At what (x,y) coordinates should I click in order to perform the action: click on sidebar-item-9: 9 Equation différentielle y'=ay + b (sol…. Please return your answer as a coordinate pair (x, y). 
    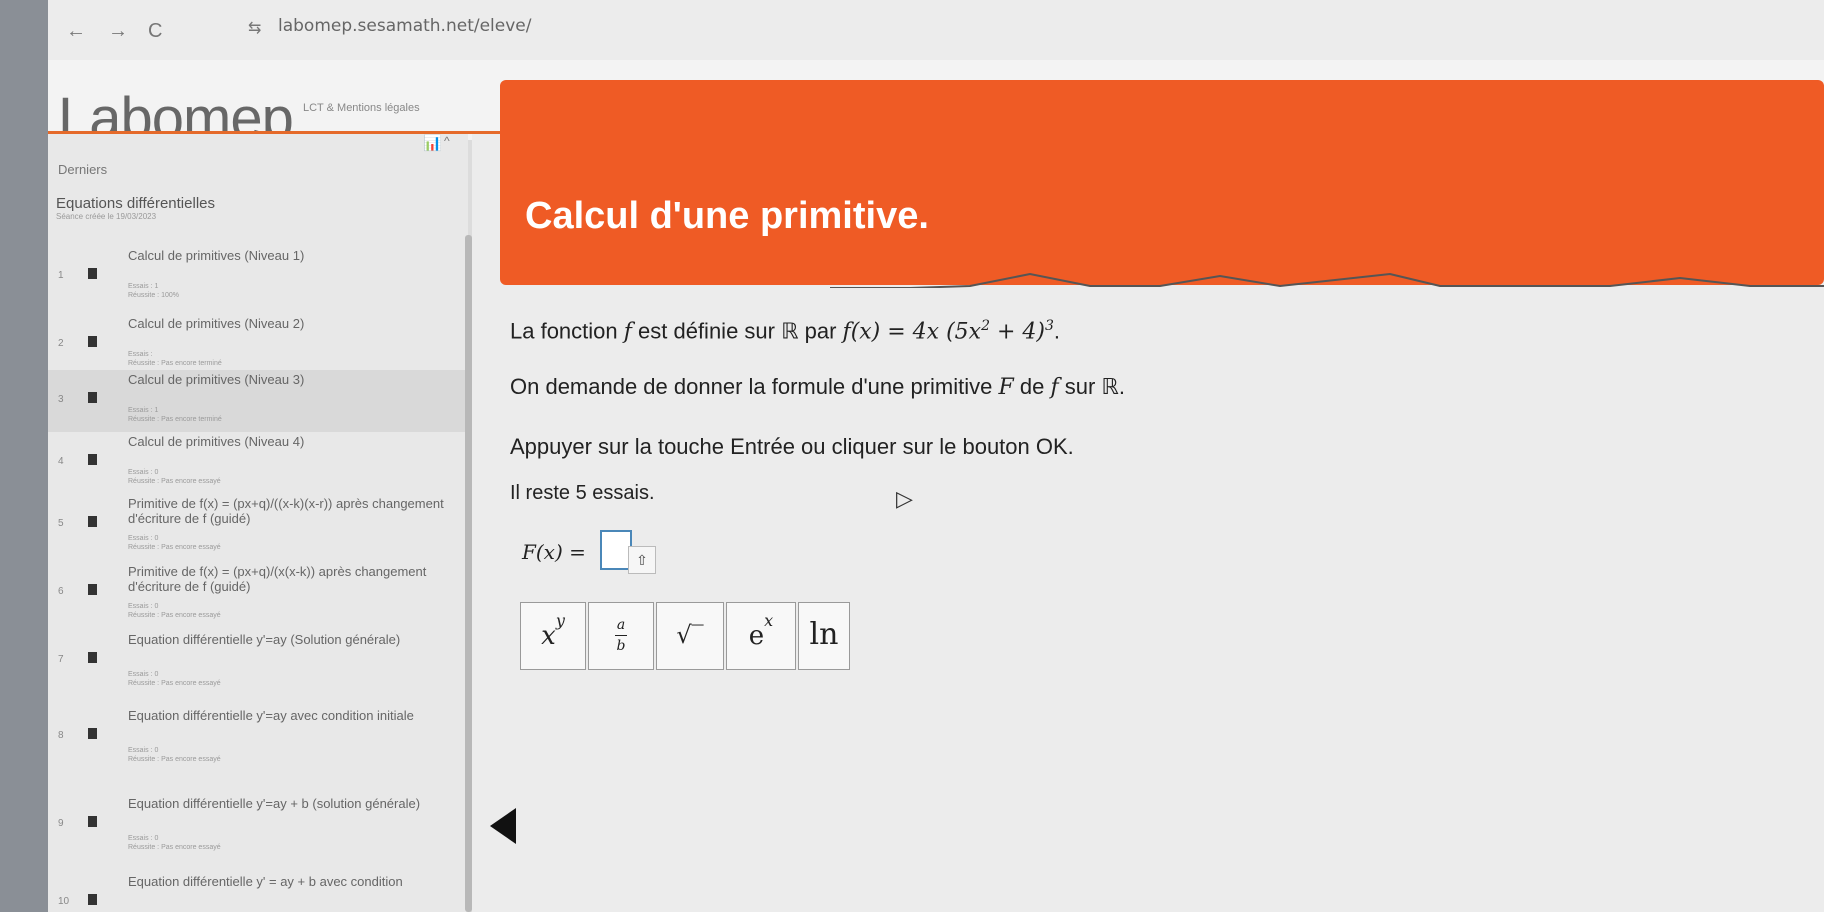
    Looking at the image, I should click on (258, 825).